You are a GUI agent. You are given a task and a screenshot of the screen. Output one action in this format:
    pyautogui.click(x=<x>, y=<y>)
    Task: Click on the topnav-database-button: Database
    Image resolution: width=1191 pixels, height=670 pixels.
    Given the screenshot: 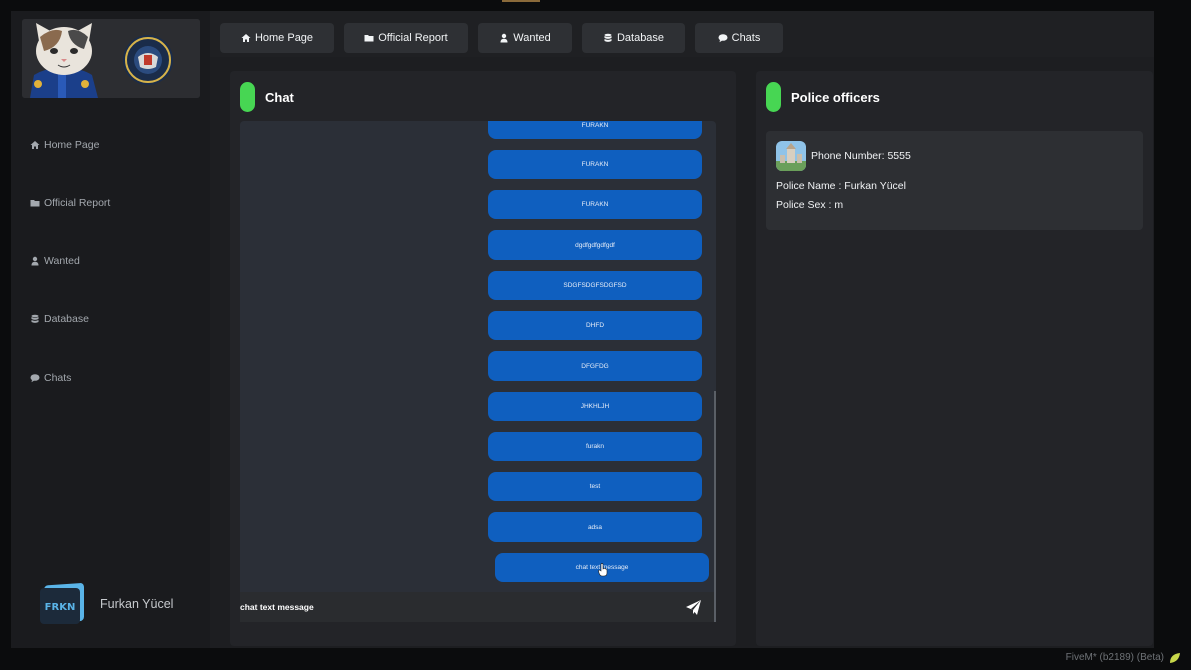 What is the action you would take?
    pyautogui.click(x=633, y=38)
    